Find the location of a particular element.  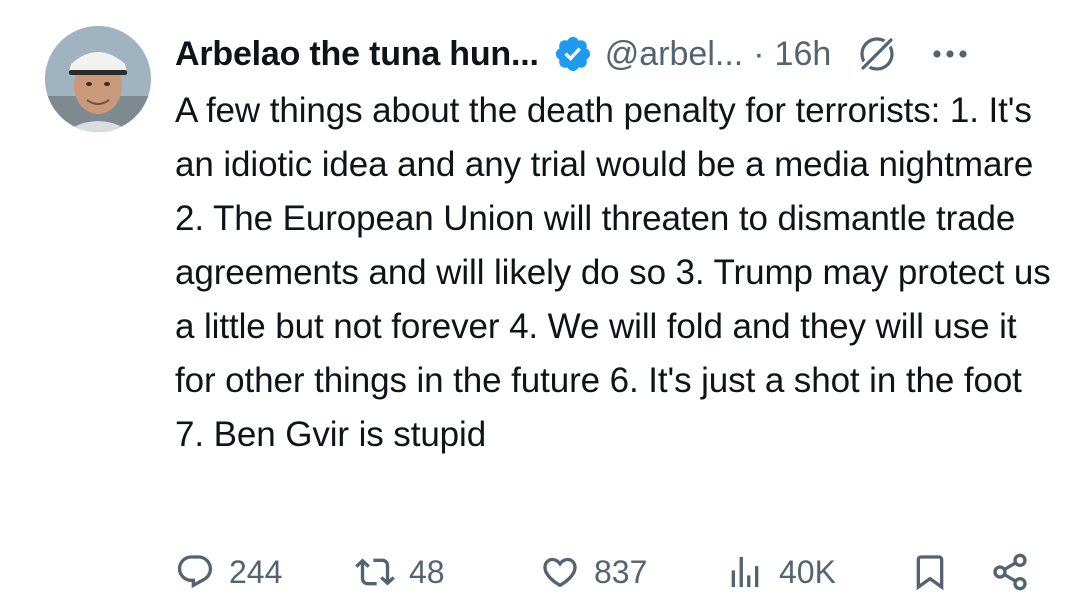

reply-icon is located at coordinates (195, 572).